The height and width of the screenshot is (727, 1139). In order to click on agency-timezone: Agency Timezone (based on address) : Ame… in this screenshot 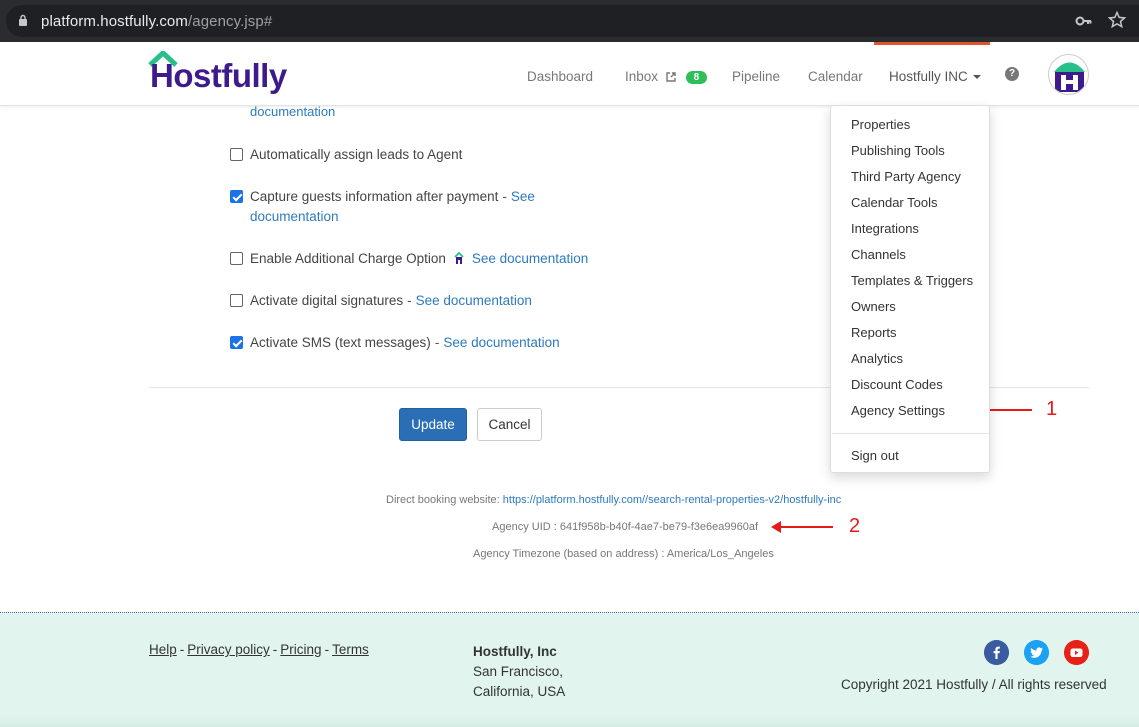, I will do `click(623, 554)`.